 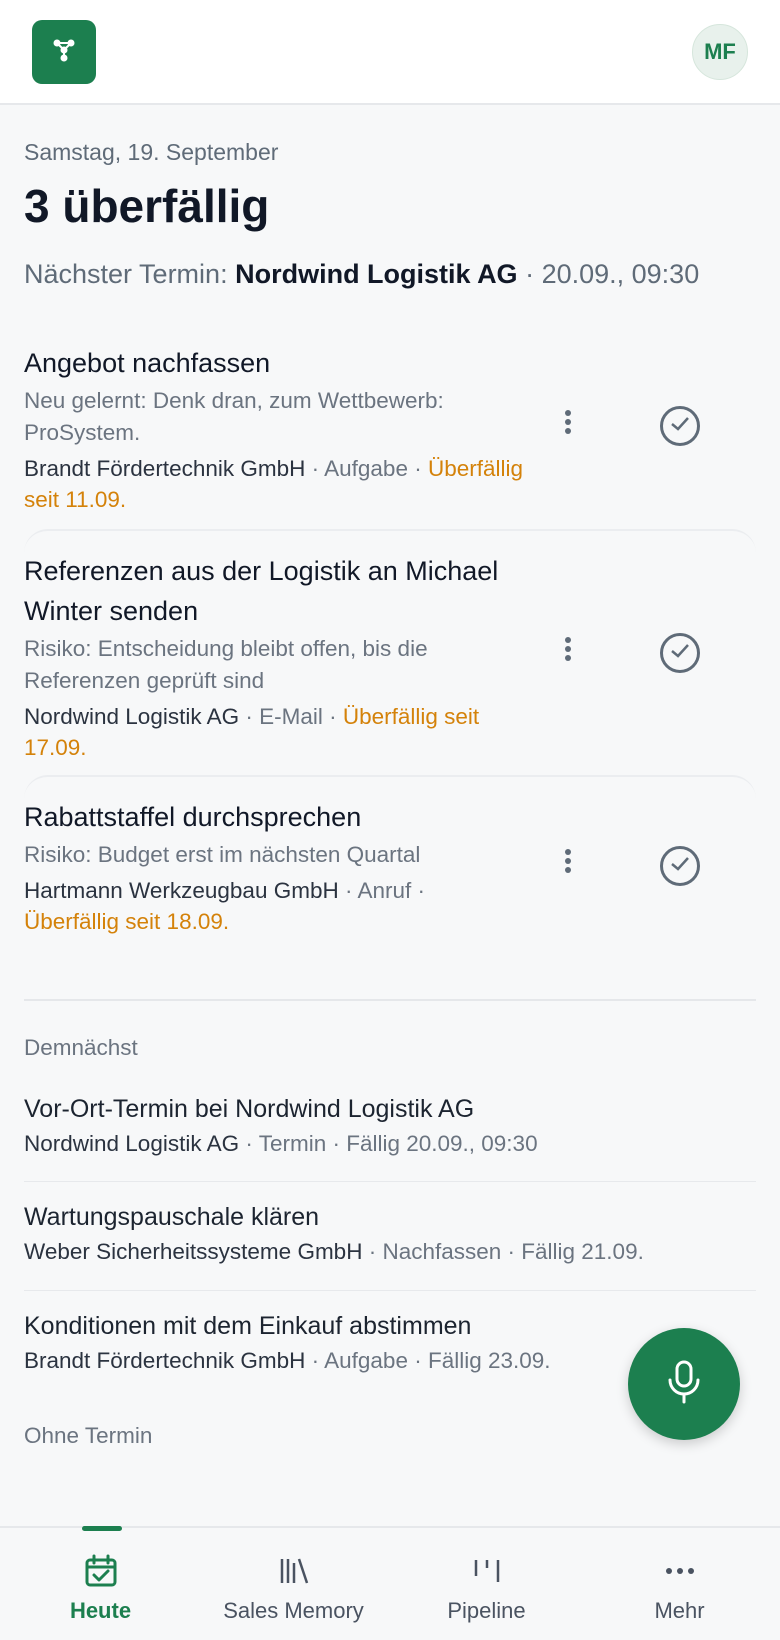 What do you see at coordinates (172, 1217) in the screenshot?
I see `upcoming-title: Wartungspauschale klären` at bounding box center [172, 1217].